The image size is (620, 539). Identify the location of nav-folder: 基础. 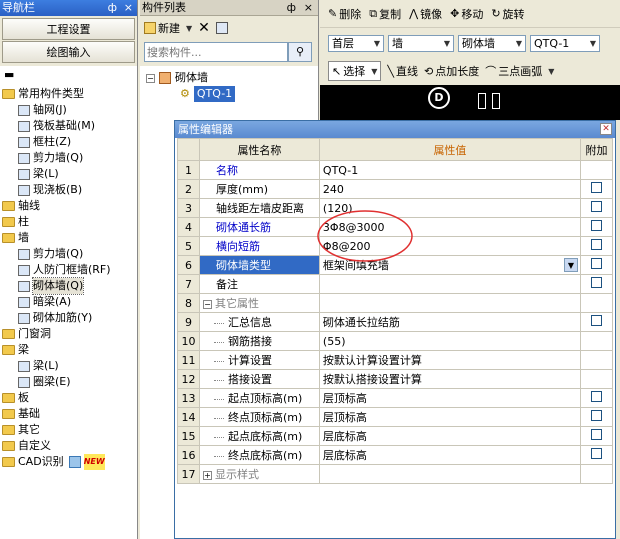
(68, 414).